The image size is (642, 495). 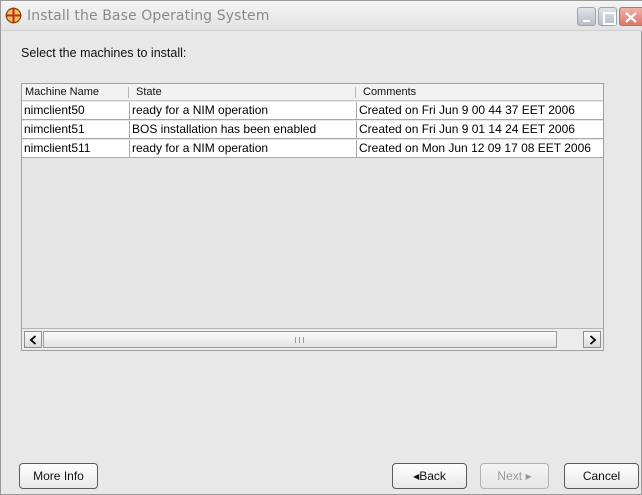 I want to click on scrollbar-thumb, so click(x=300, y=339).